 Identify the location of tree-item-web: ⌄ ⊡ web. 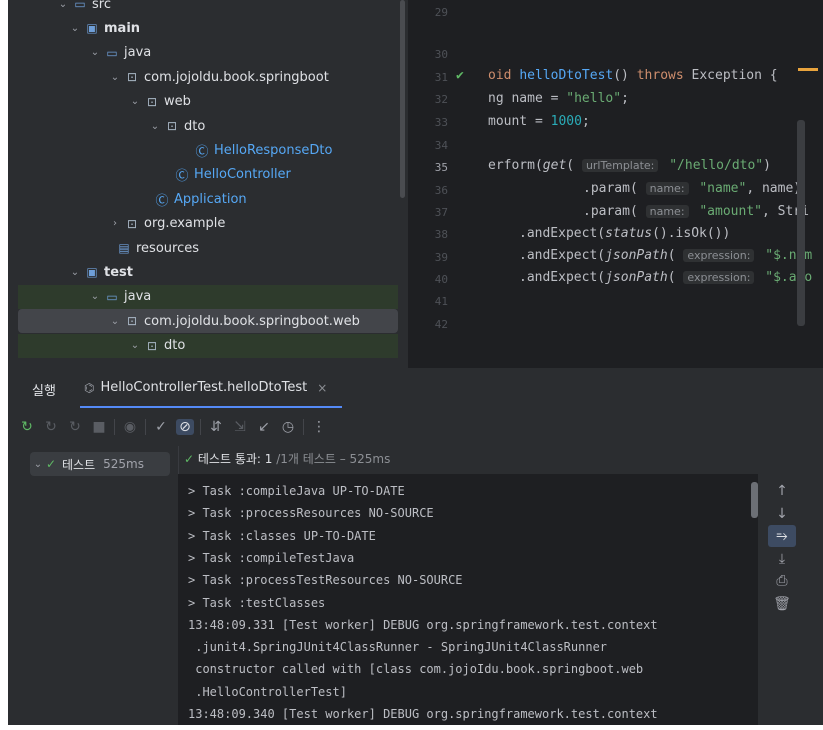
(208, 102).